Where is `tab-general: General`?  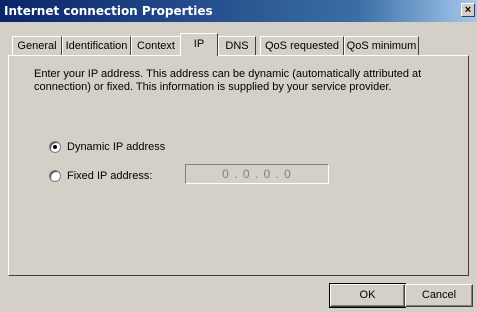
tab-general: General is located at coordinates (37, 45).